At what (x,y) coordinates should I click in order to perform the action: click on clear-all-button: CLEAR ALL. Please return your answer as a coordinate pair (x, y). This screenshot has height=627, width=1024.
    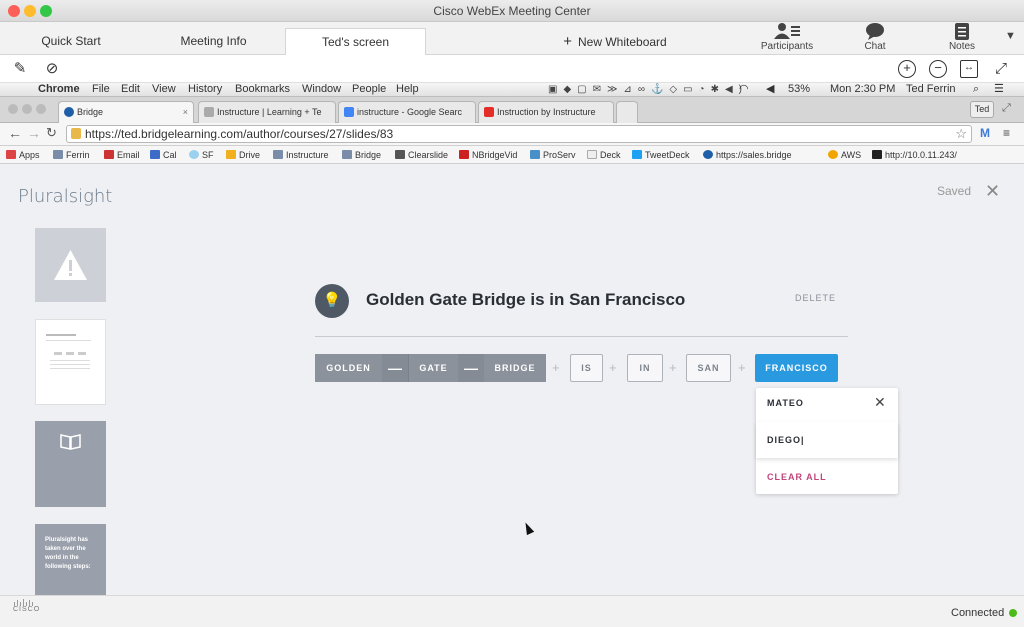
    Looking at the image, I should click on (827, 477).